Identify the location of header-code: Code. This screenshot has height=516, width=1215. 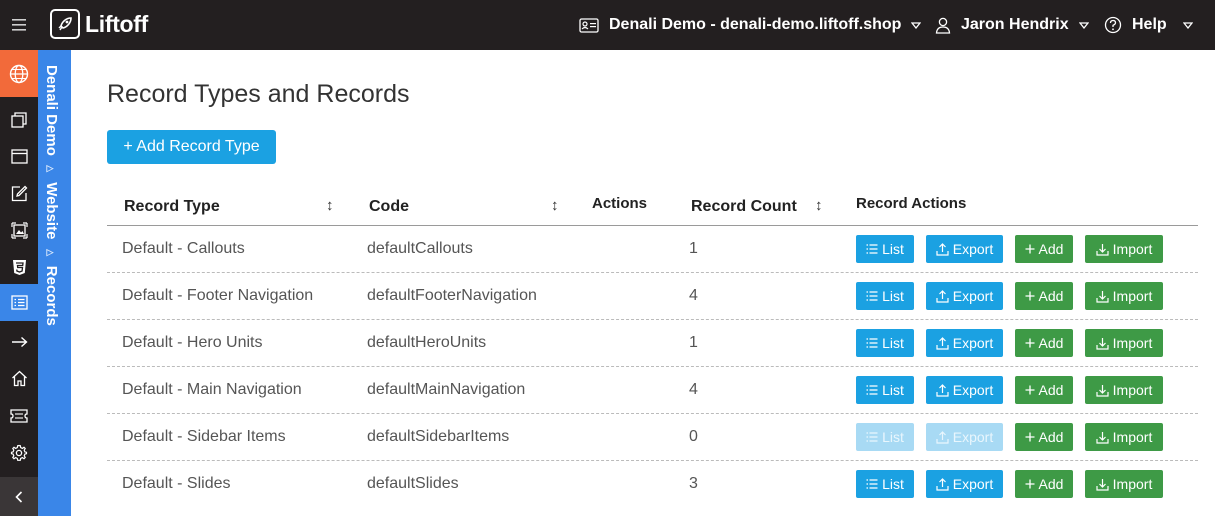
(389, 207).